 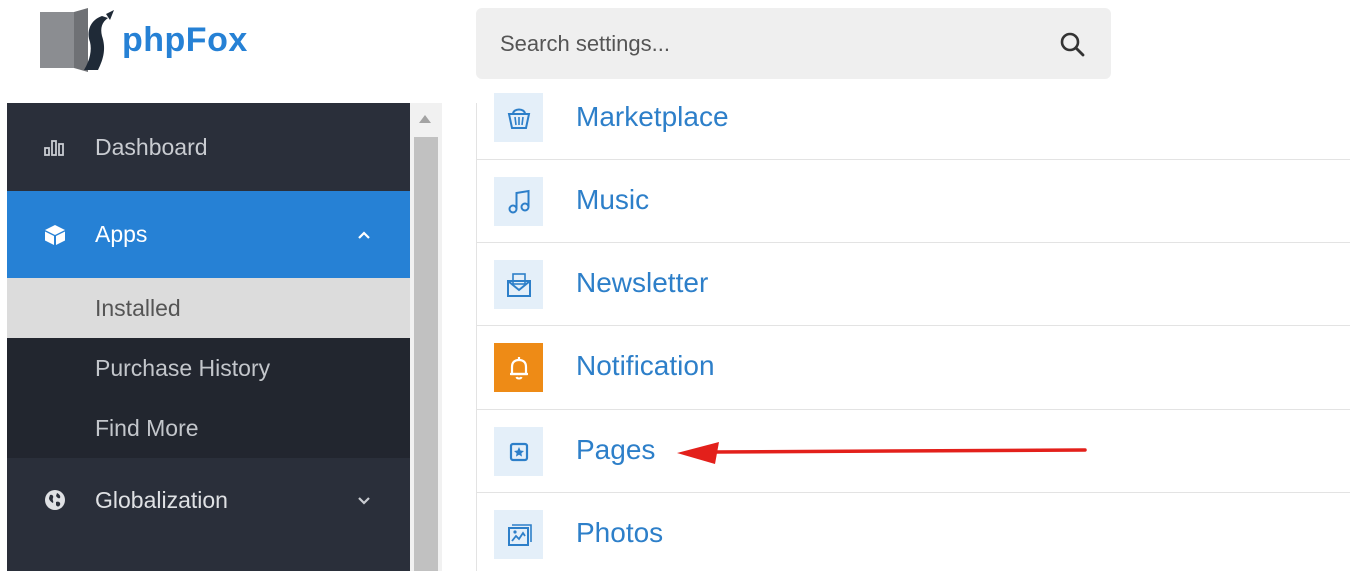 What do you see at coordinates (913, 368) in the screenshot?
I see `app-row-notification: Notification` at bounding box center [913, 368].